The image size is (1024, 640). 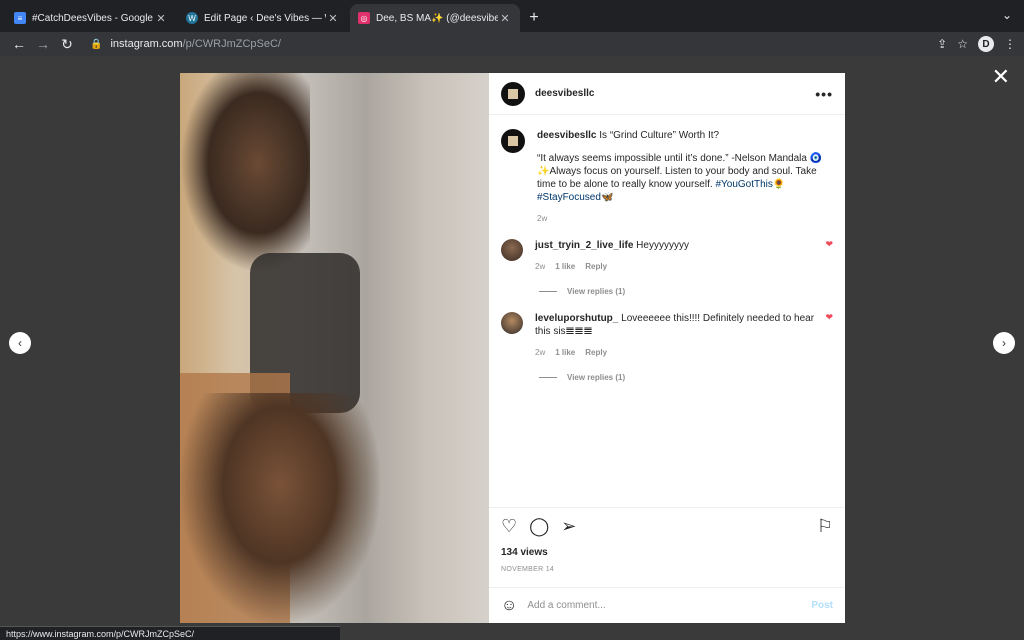 What do you see at coordinates (675, 93) in the screenshot?
I see `post-username: deesvibesllc` at bounding box center [675, 93].